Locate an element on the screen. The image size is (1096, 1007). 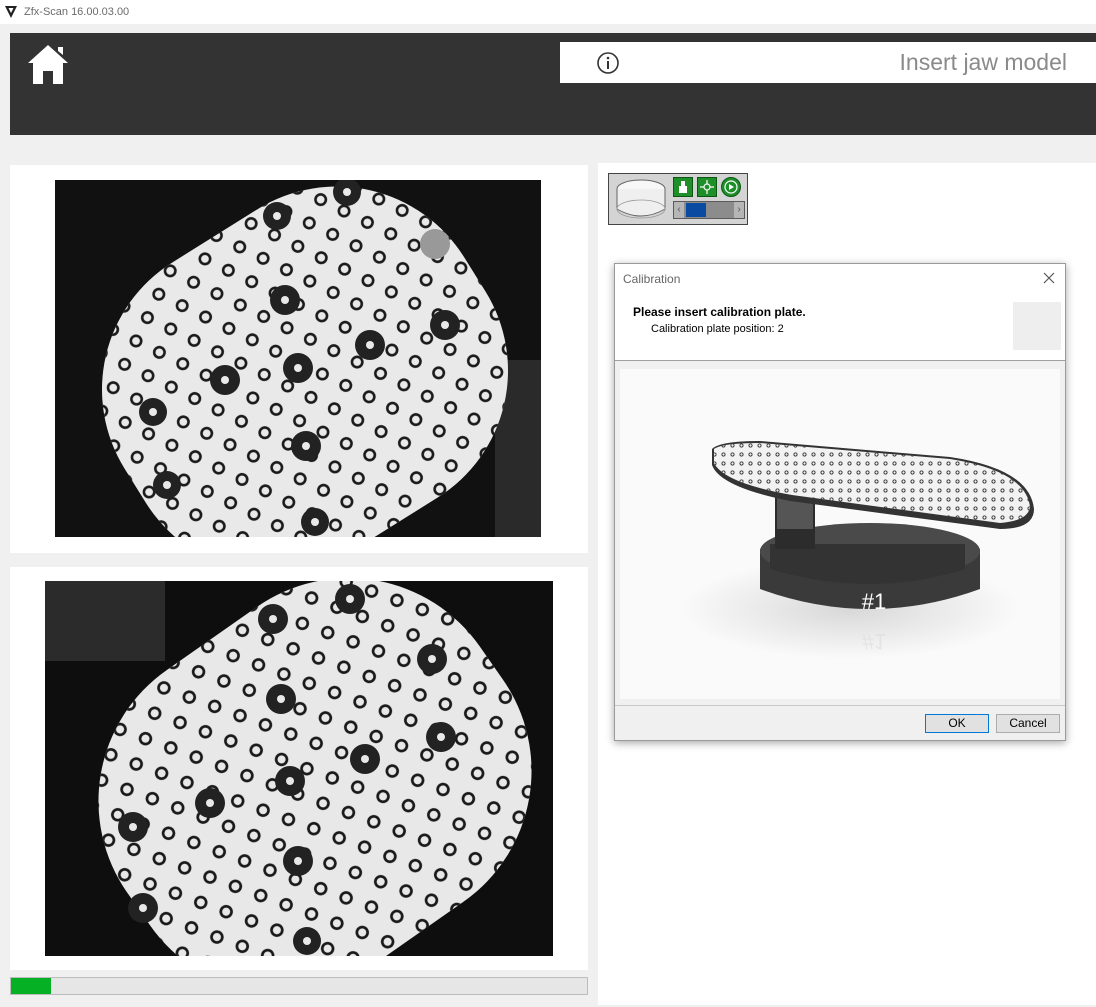
dialog-thumbnail is located at coordinates (1037, 326).